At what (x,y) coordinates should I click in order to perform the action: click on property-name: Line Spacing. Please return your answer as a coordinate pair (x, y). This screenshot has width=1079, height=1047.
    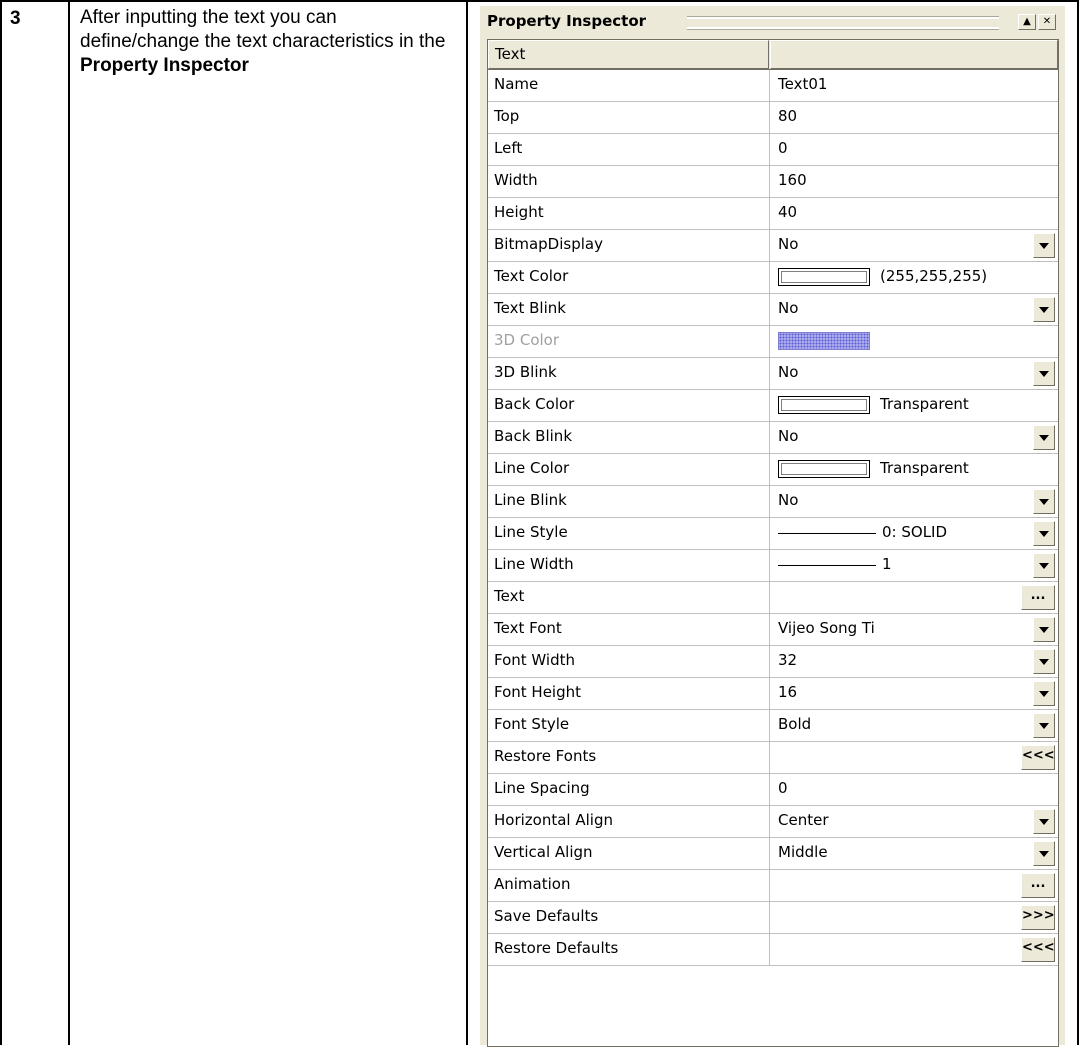
    Looking at the image, I should click on (542, 788).